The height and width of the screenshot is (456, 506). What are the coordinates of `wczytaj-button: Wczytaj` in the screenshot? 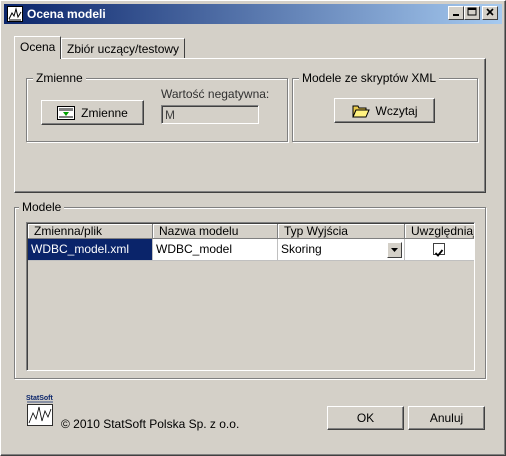 It's located at (384, 110).